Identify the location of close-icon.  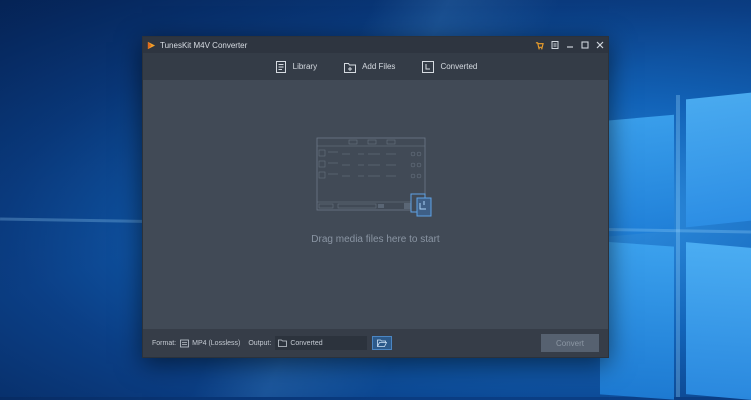
(599, 45).